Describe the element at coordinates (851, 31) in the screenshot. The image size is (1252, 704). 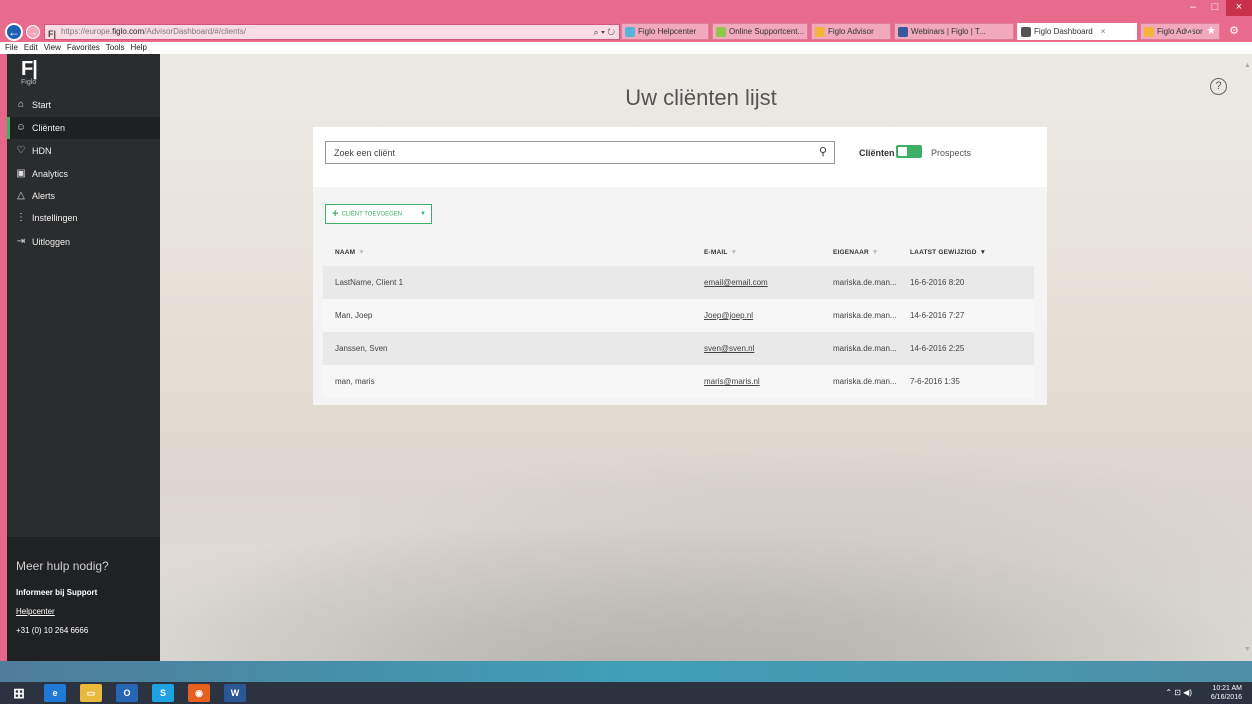
I see `browser-tab: Figlo Advisor` at that location.